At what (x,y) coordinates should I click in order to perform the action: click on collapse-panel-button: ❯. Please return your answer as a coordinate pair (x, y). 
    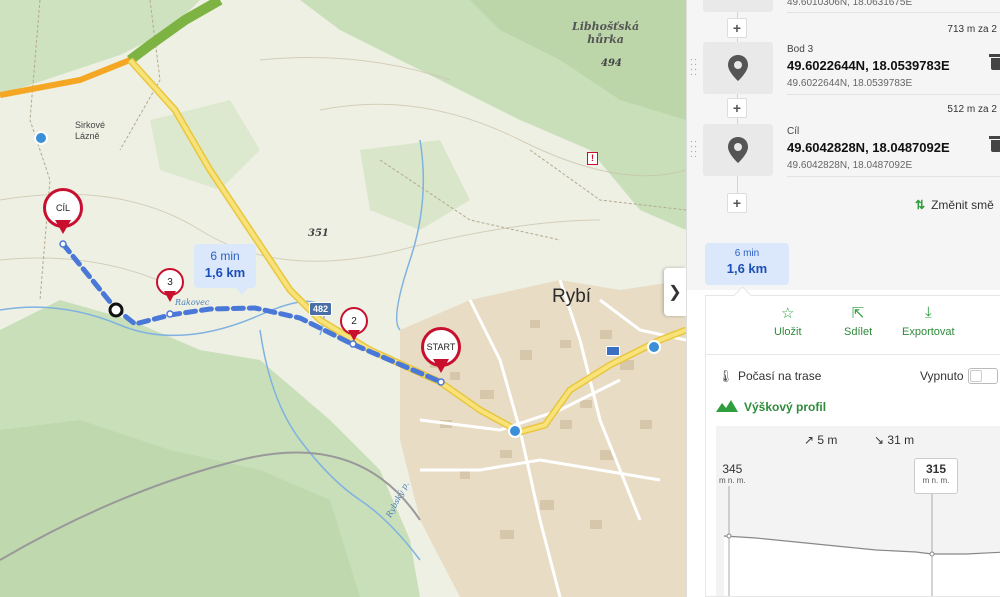
    Looking at the image, I should click on (675, 292).